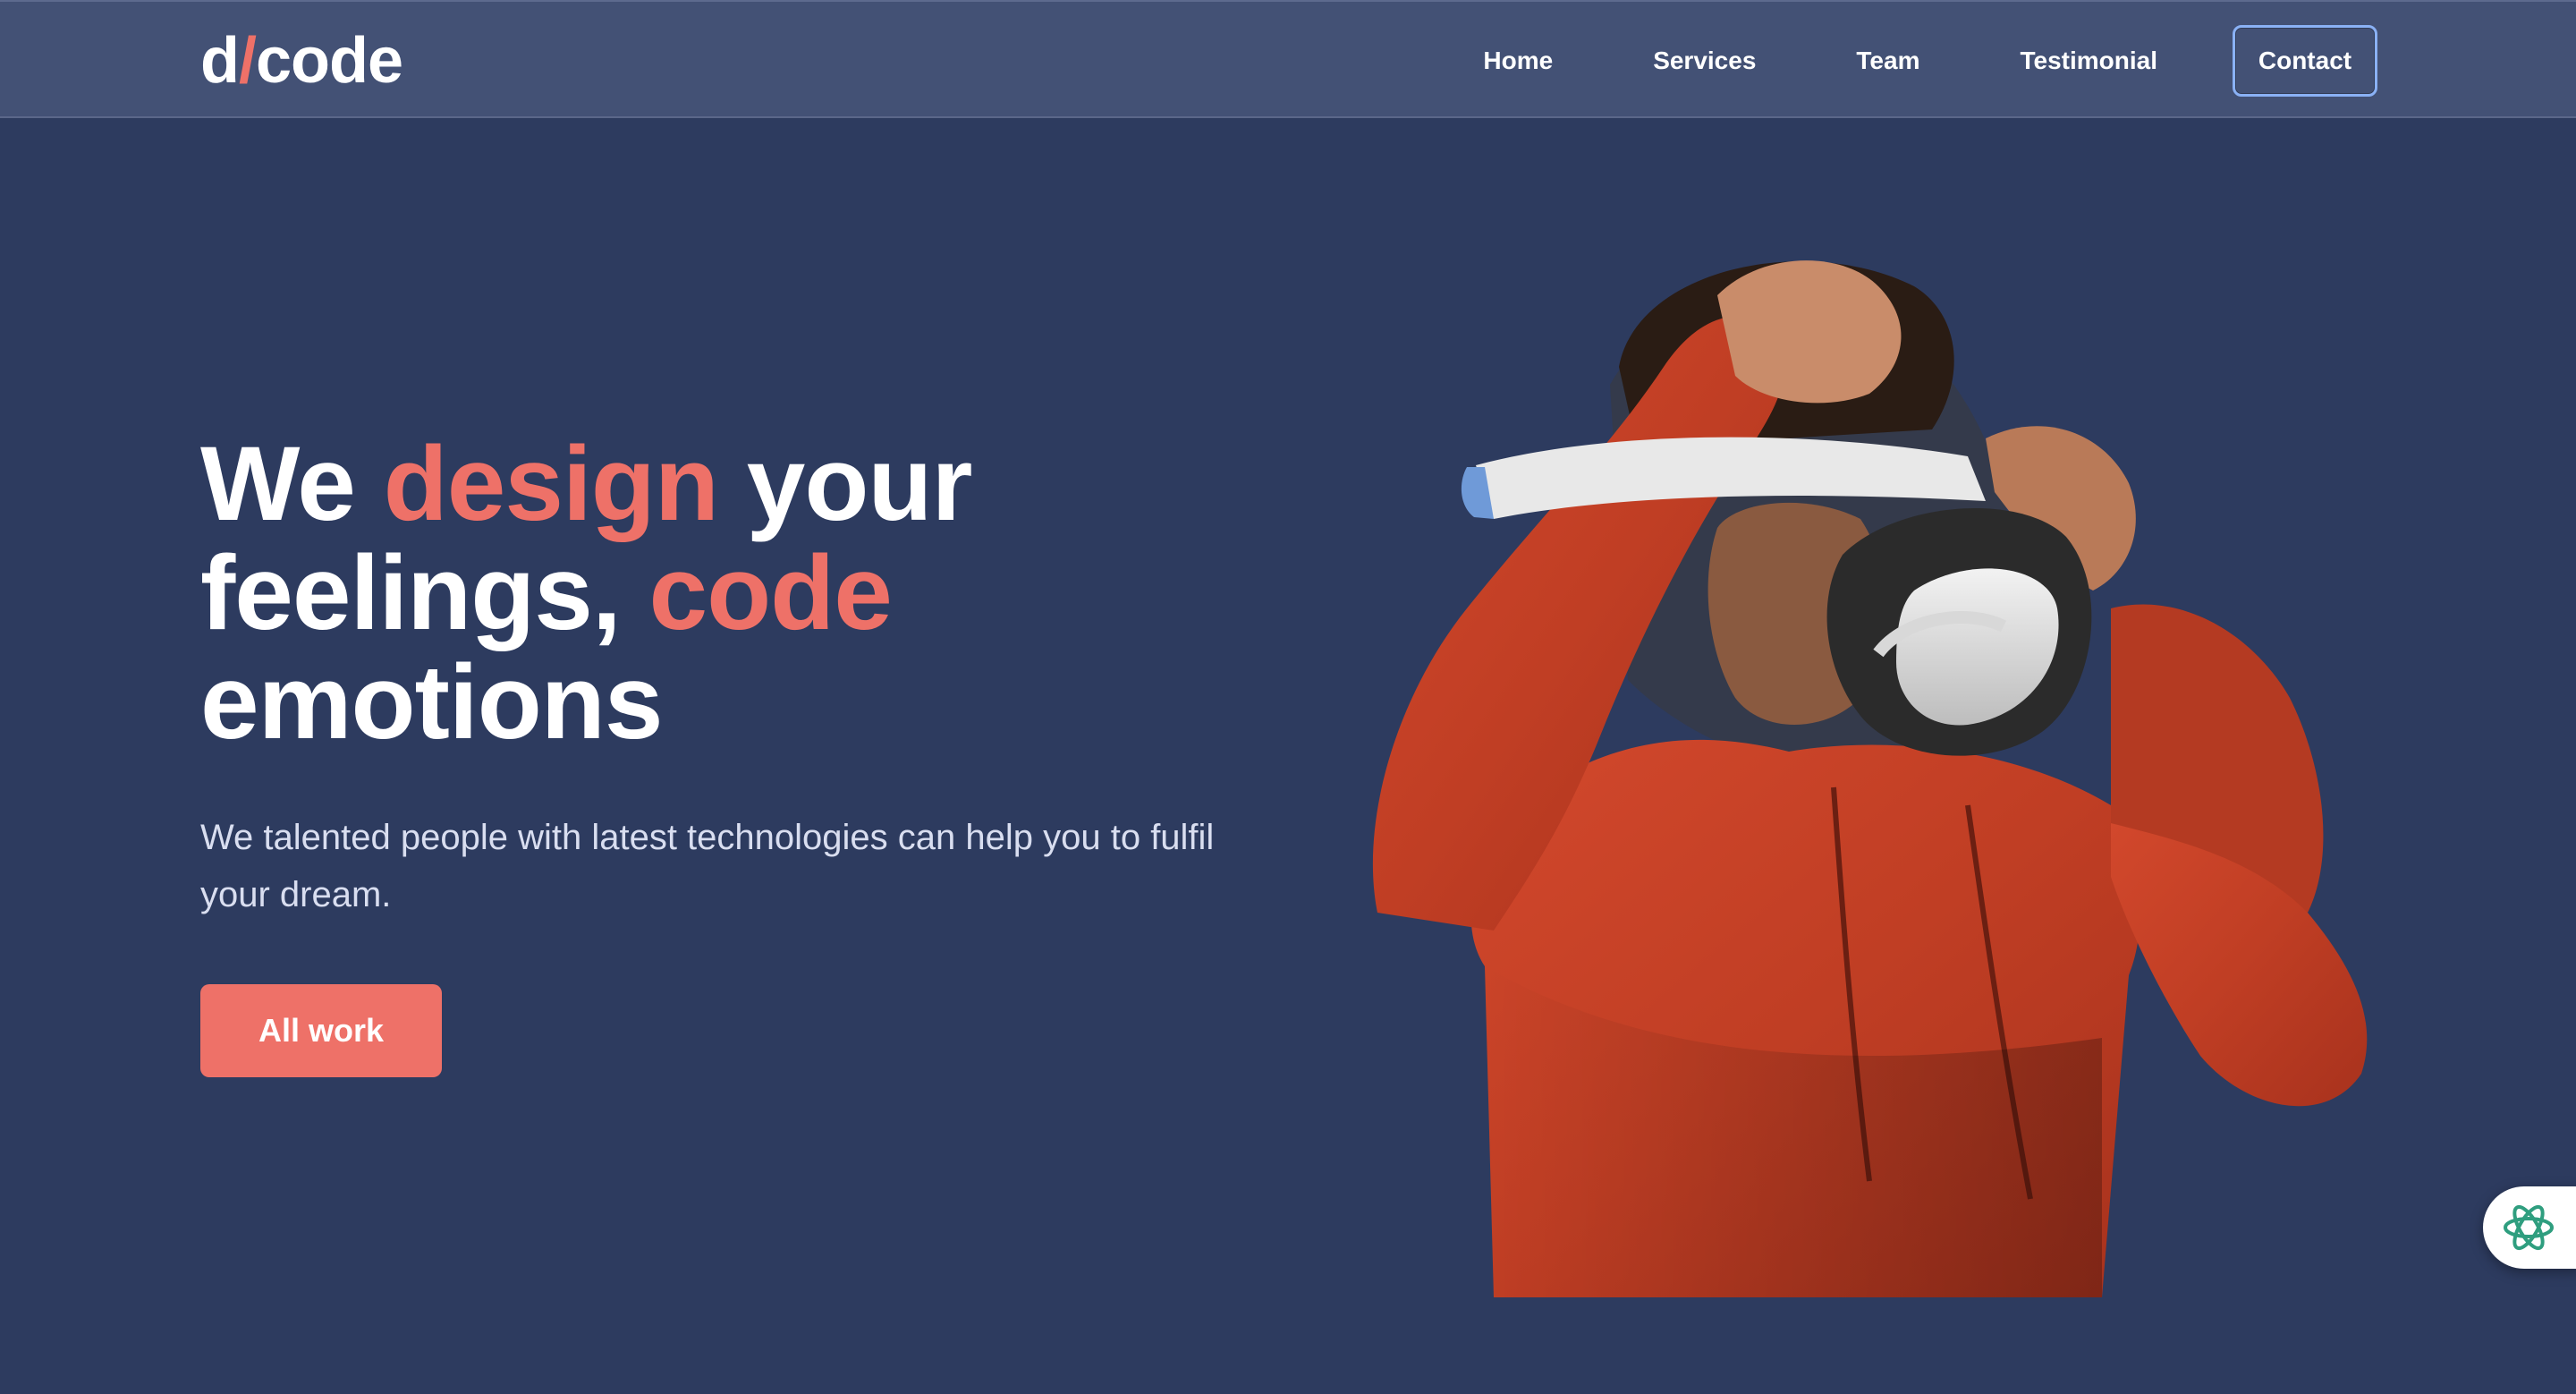  Describe the element at coordinates (1930, 61) in the screenshot. I see `main-nav: Home Services Team Testimonial Contact` at that location.